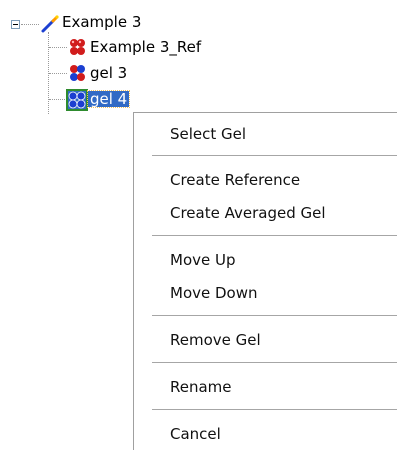 This screenshot has height=450, width=397. I want to click on menu-item-create-averaged-gel: Create Averaged Gel, so click(265, 213).